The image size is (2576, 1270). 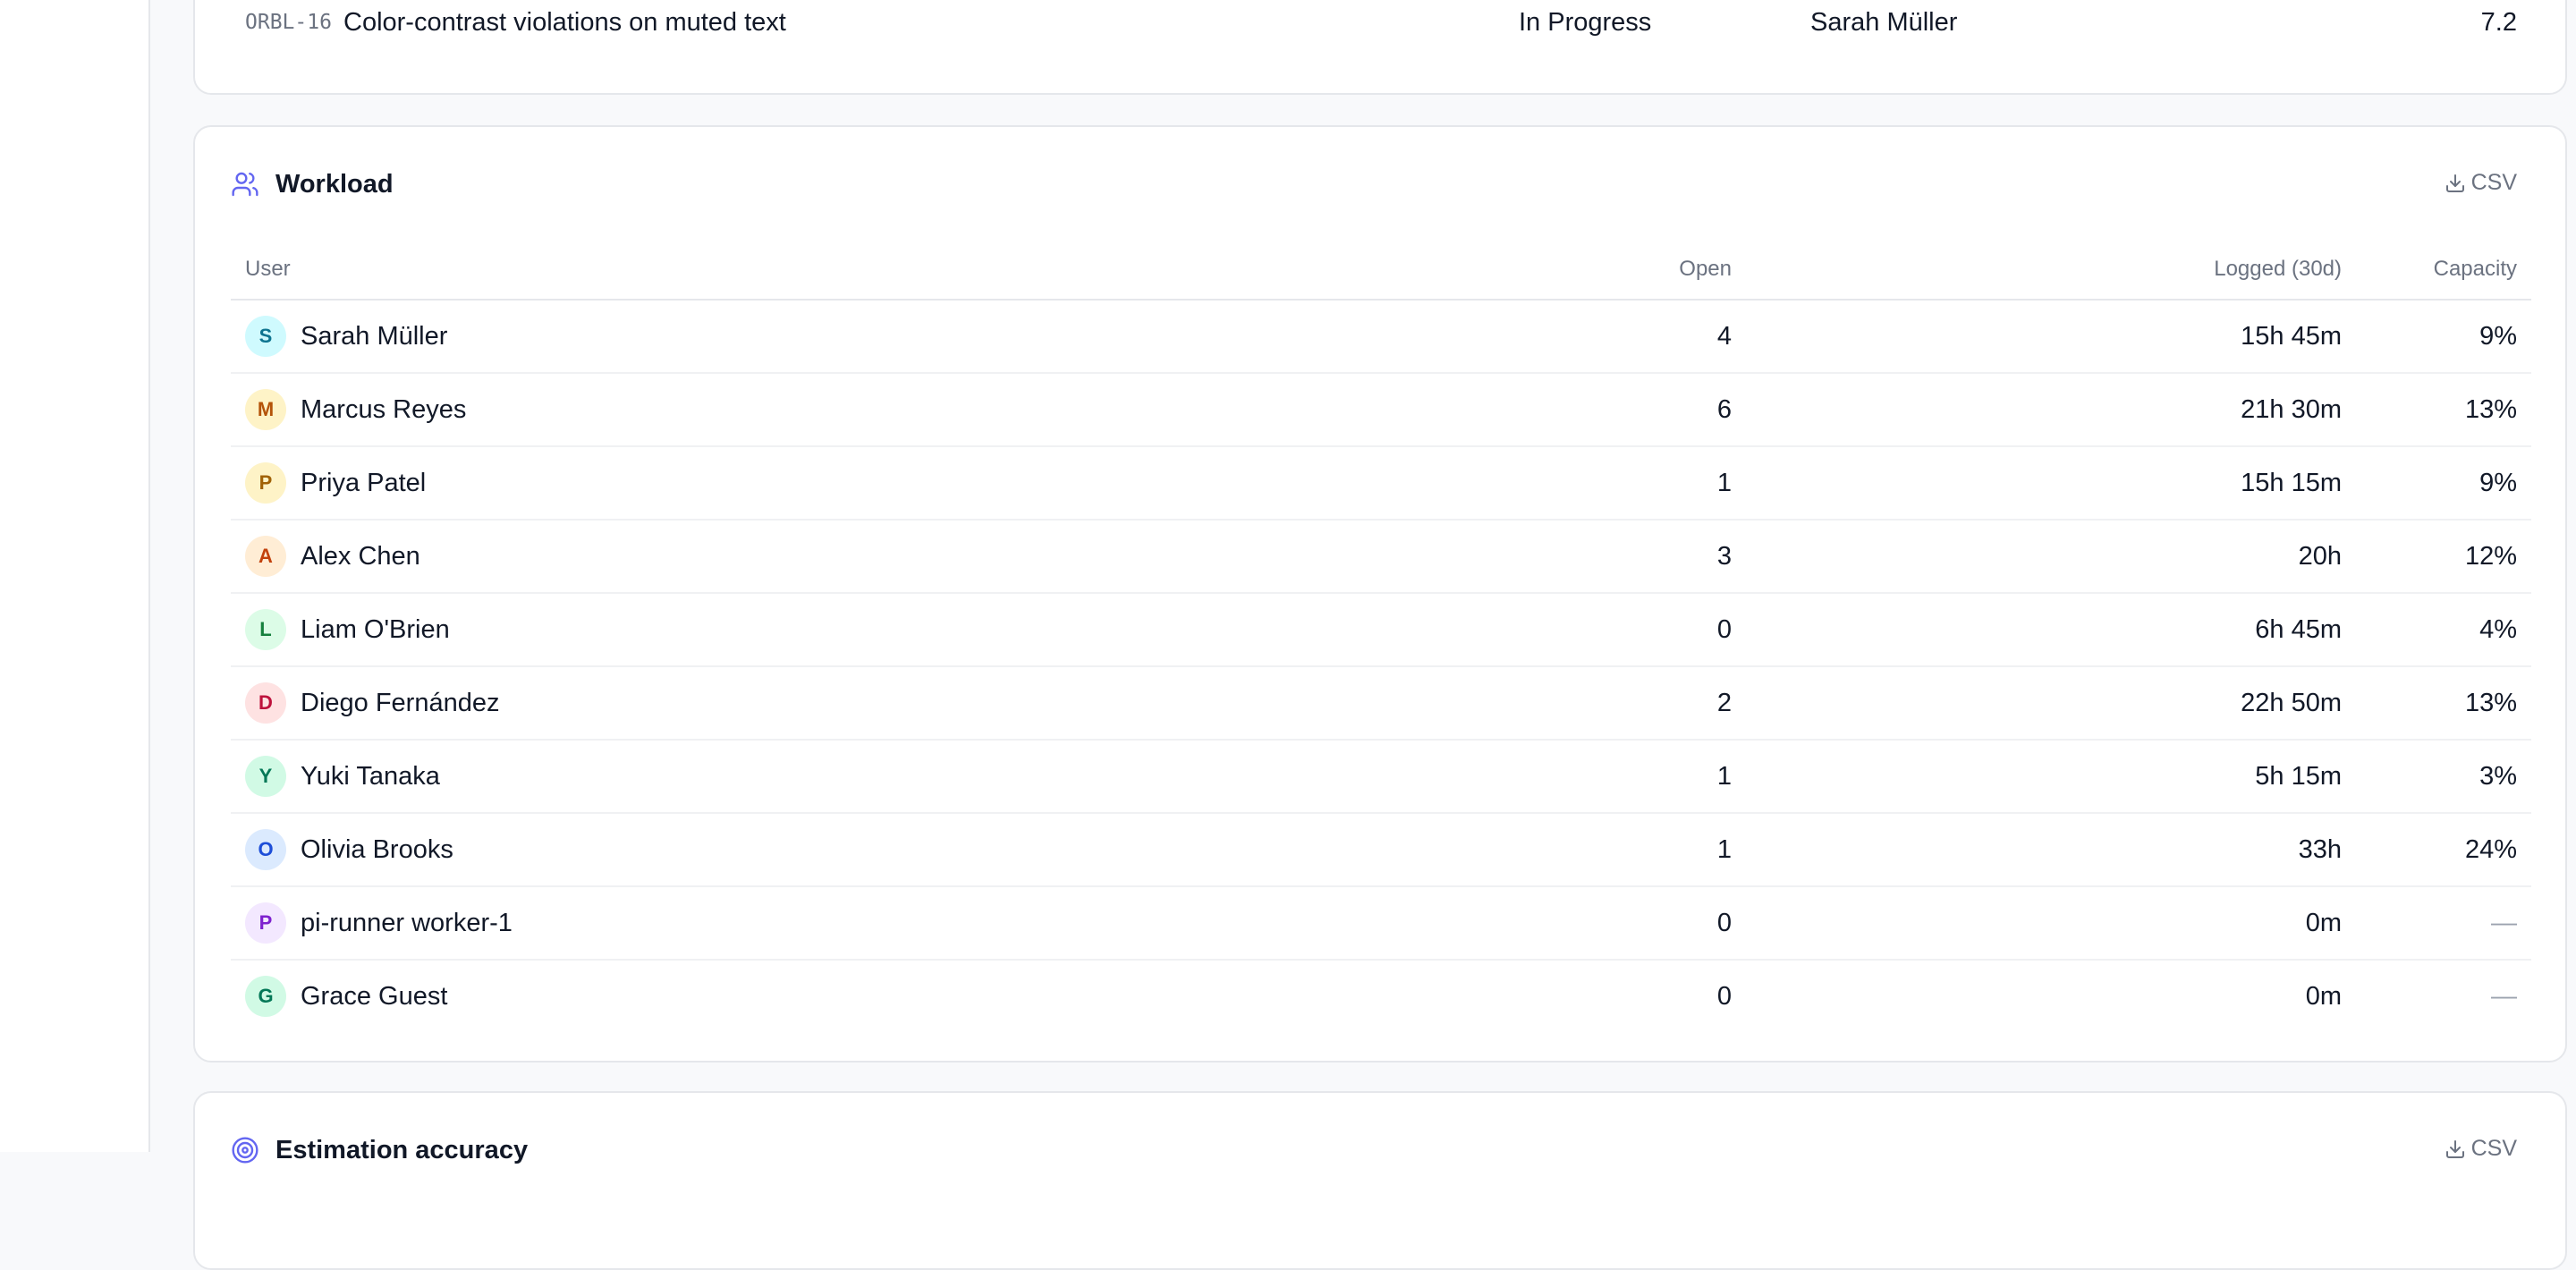 I want to click on table-row: A Alex Chen 3 20h 12%, so click(x=1381, y=557).